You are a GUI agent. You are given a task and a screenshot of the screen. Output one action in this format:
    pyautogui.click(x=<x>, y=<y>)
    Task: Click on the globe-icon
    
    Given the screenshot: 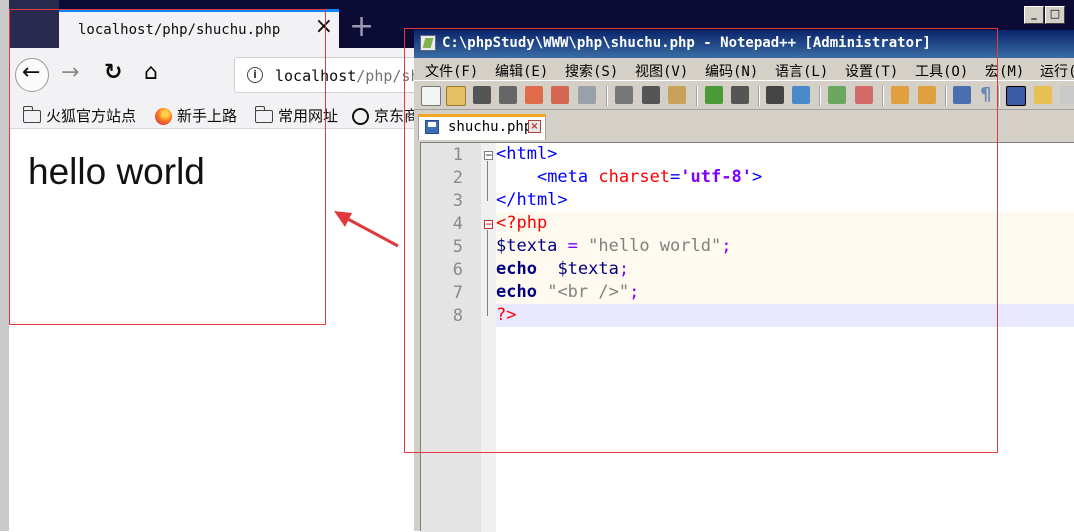 What is the action you would take?
    pyautogui.click(x=360, y=116)
    